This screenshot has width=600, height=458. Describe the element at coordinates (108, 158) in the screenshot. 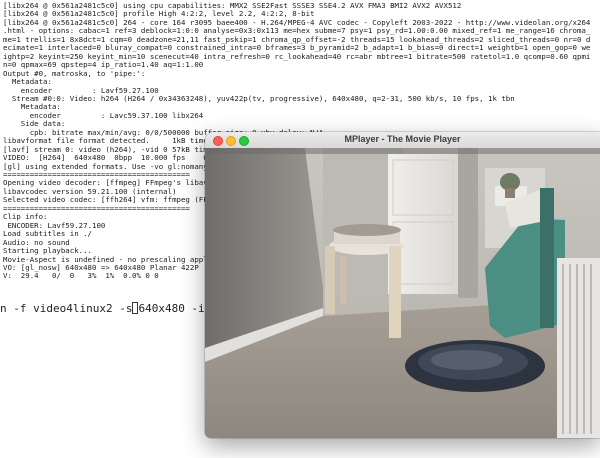

I see `terminal-line: VIDEO: [H264] 640x480 0bpp 10.000 fps 0.` at that location.